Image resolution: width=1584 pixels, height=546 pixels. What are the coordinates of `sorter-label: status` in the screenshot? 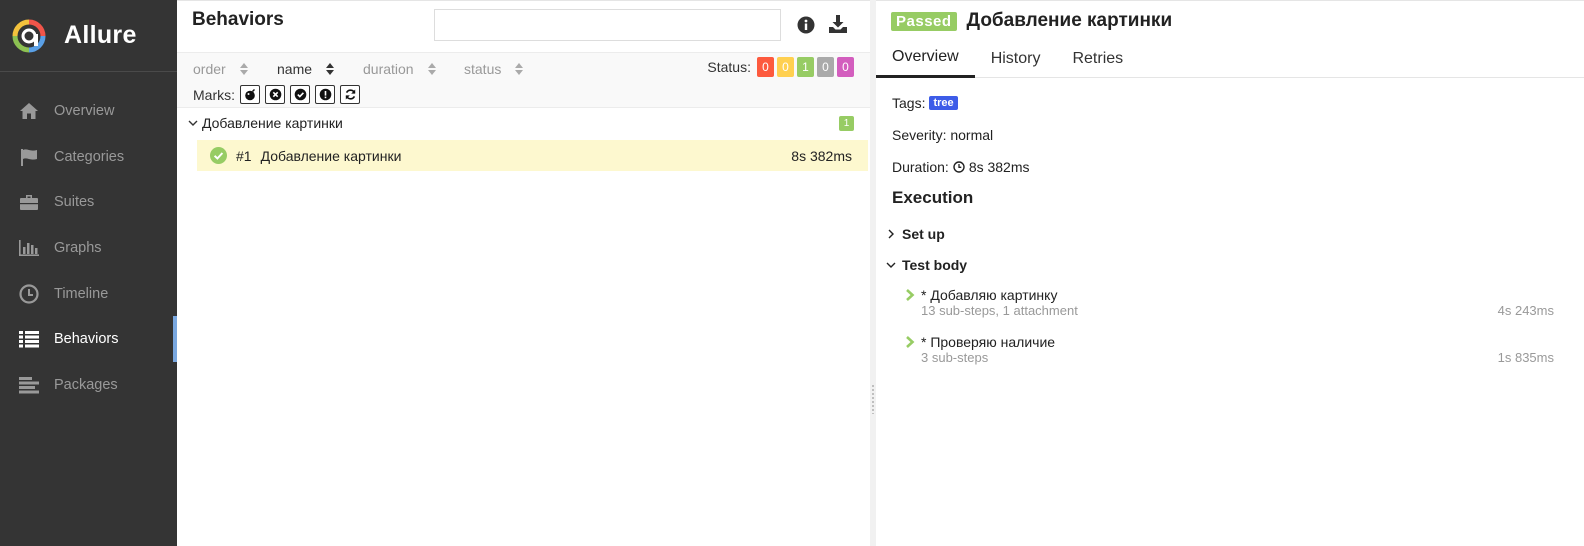 It's located at (483, 69).